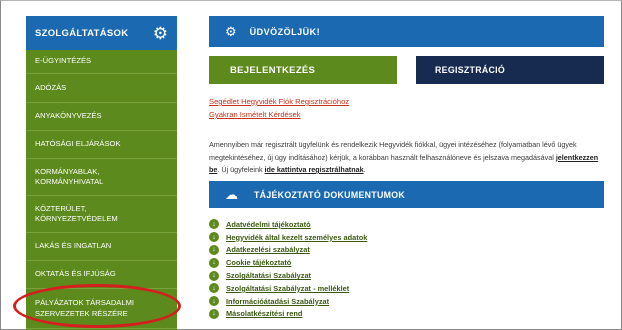 This screenshot has height=330, width=622. I want to click on document-link-szolgaltatasi-melleklet: Szolgáltatási Szabályzat - melléklet, so click(287, 288).